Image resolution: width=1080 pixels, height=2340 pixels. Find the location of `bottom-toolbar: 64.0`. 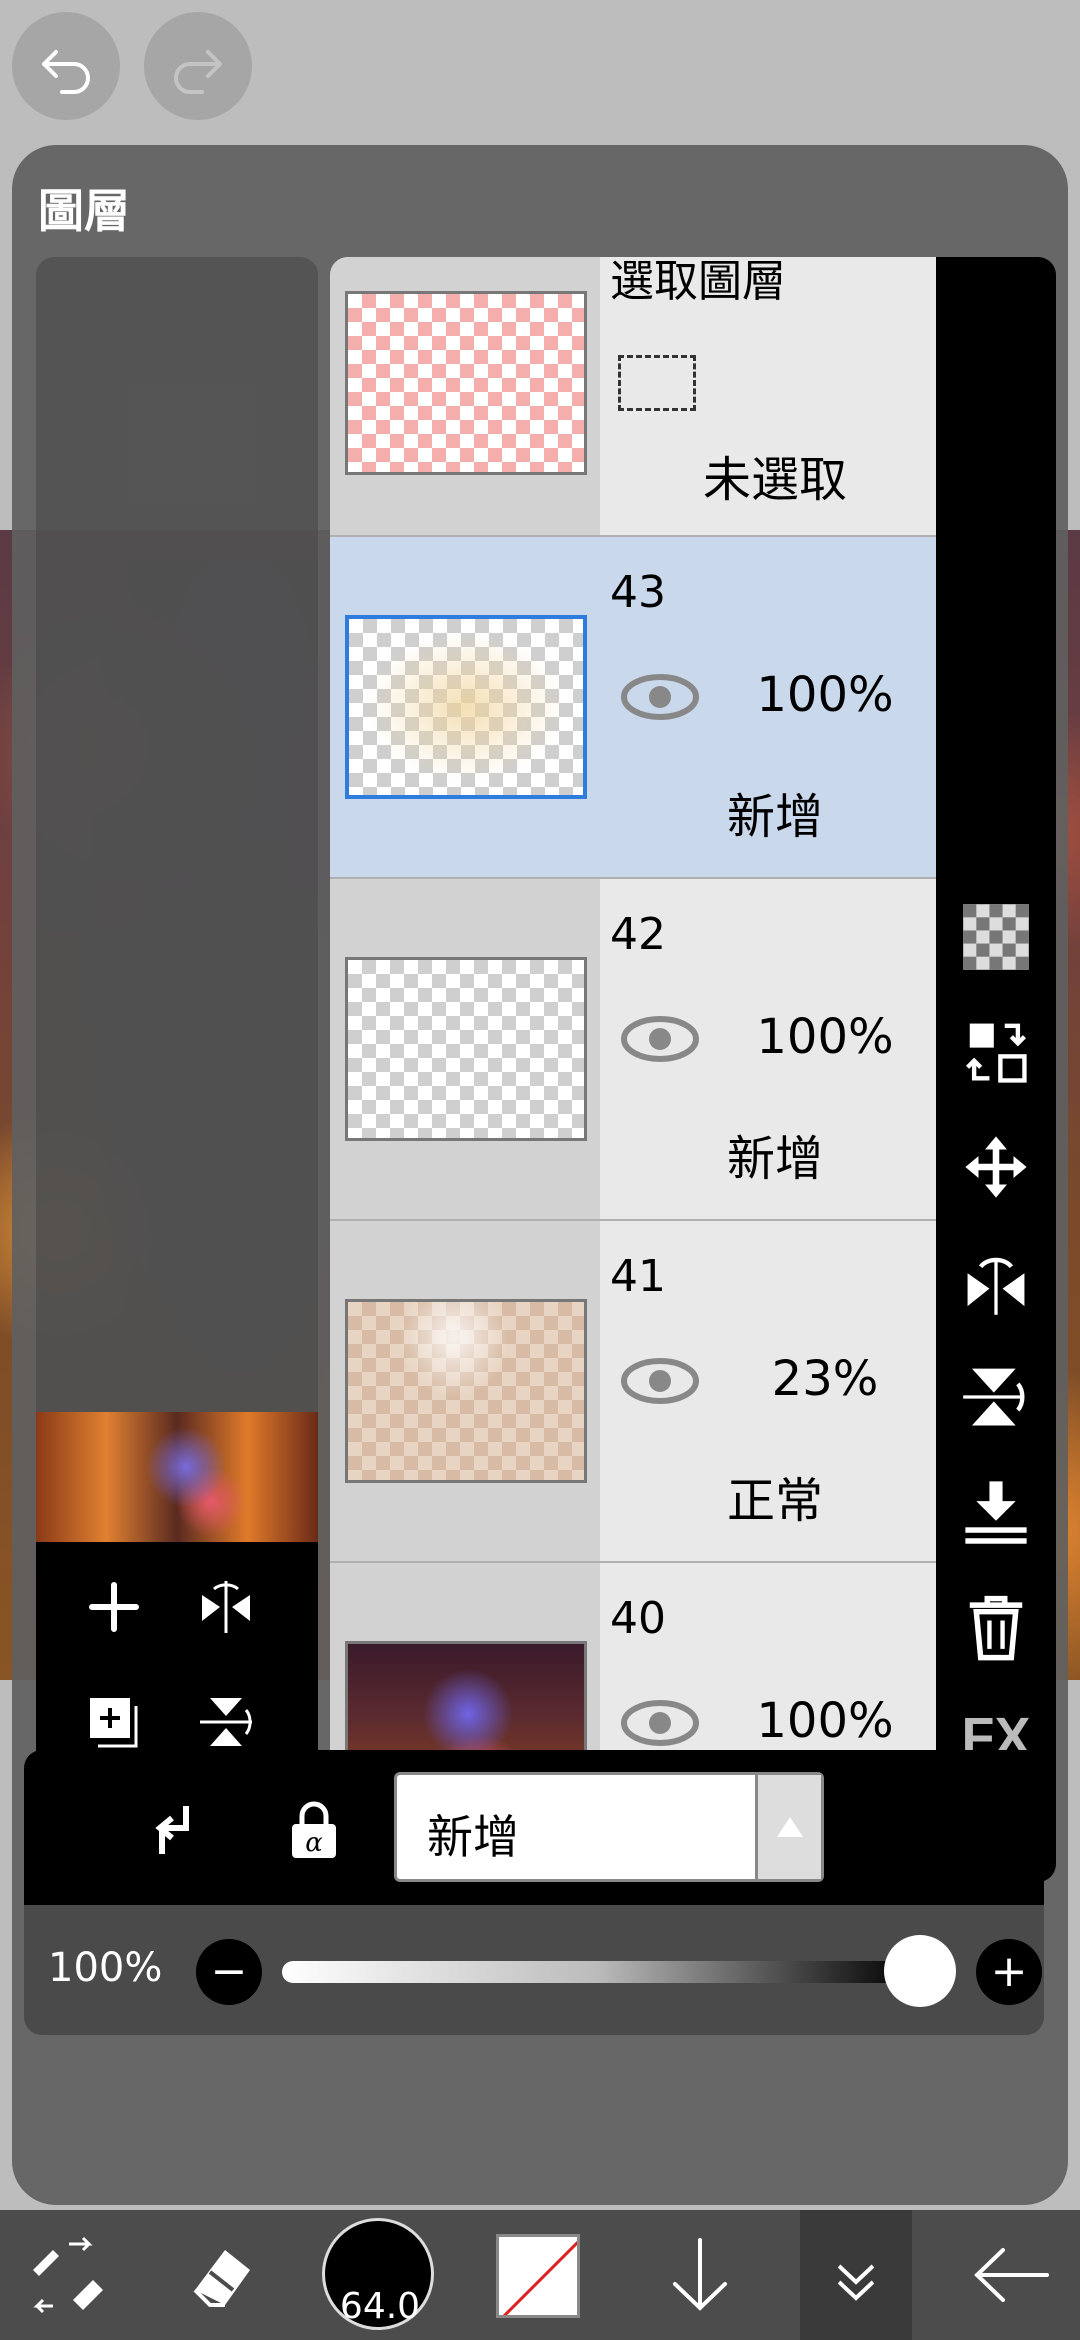

bottom-toolbar: 64.0 is located at coordinates (540, 2275).